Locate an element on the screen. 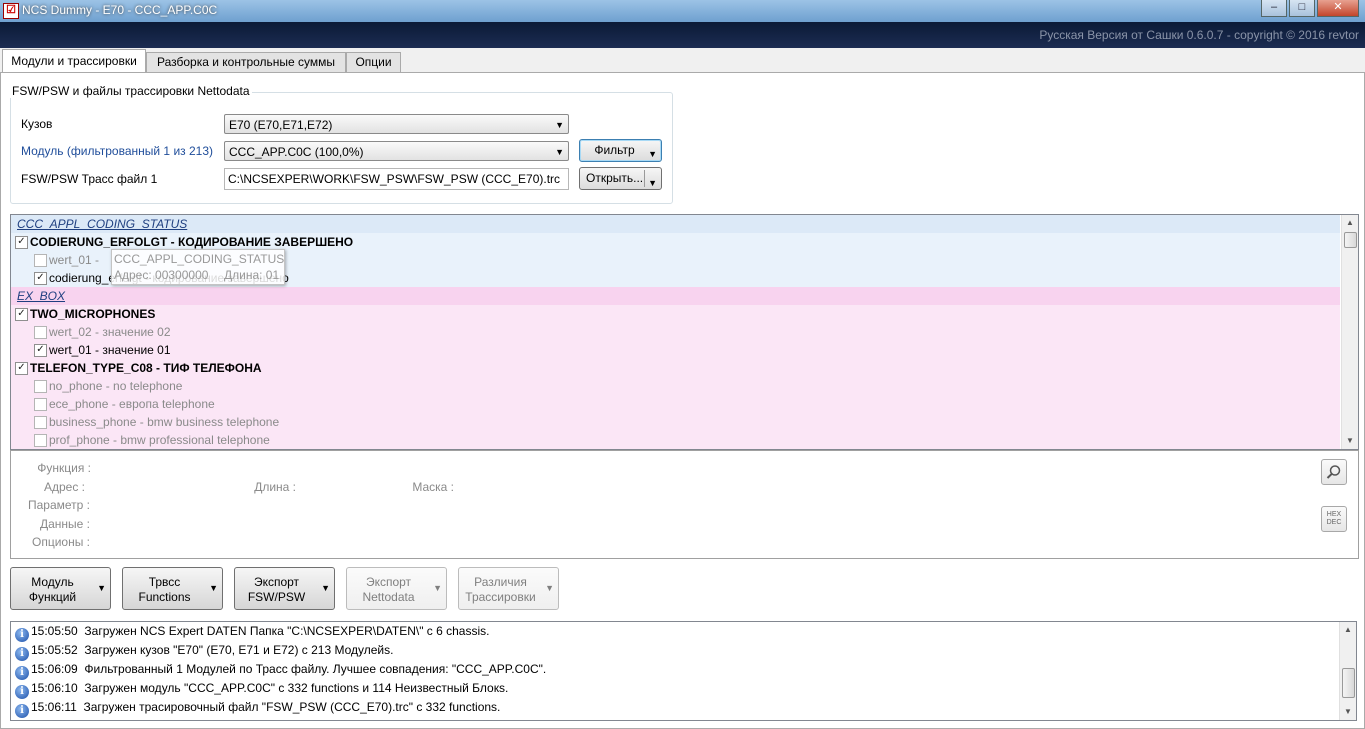 The height and width of the screenshot is (729, 1365). tree-value-label: ece_phone - европа telephone is located at coordinates (132, 404).